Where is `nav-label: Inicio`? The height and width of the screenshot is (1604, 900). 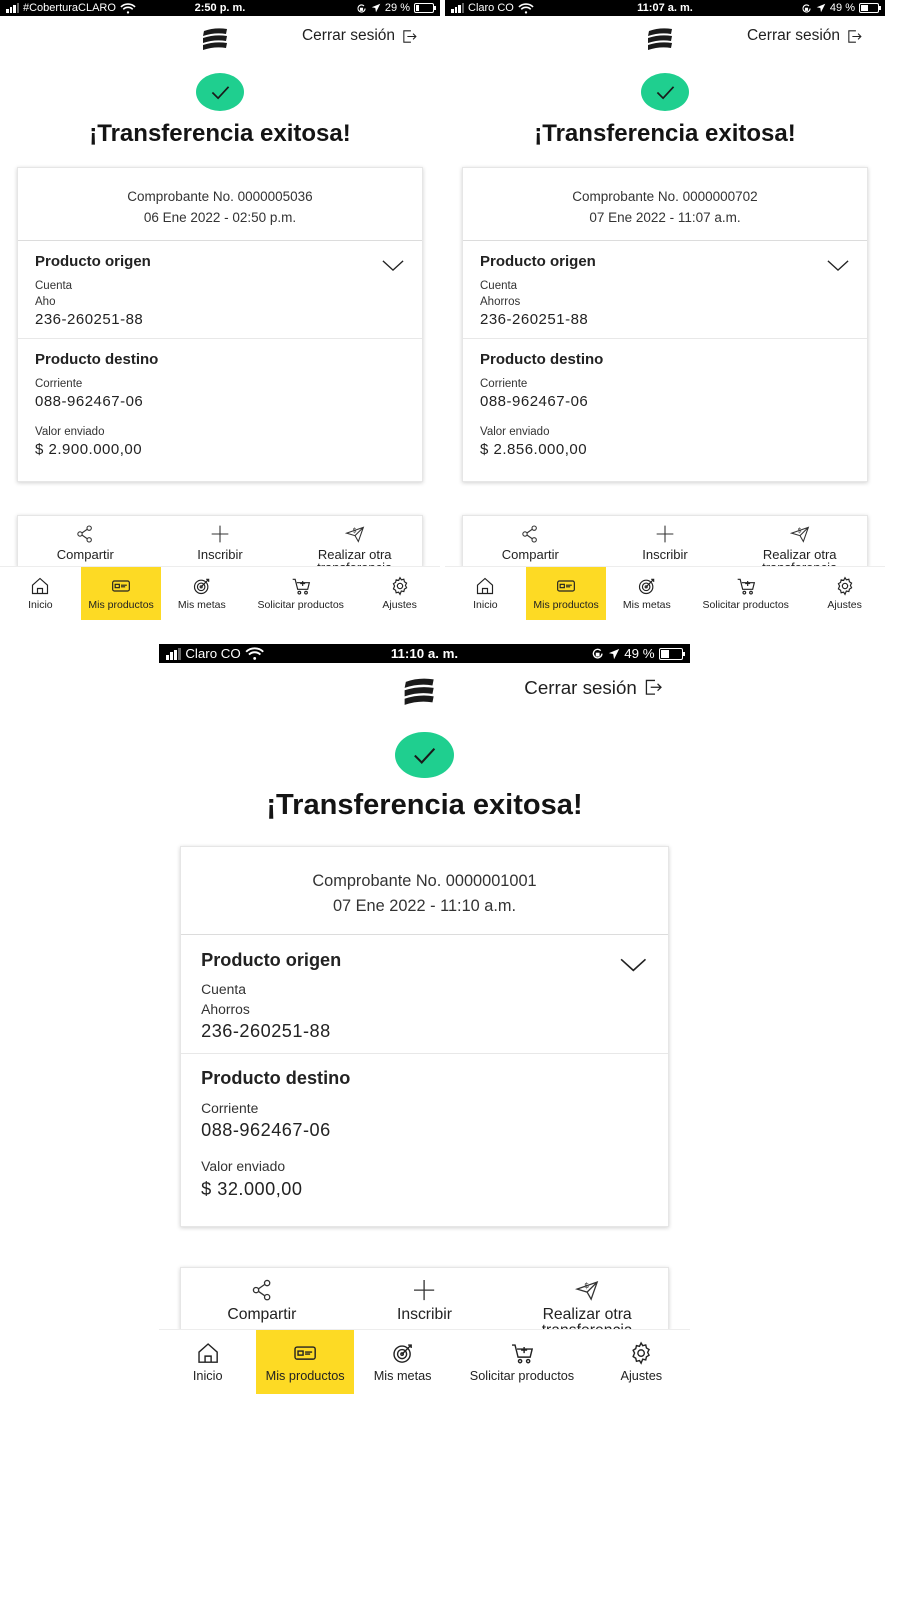
nav-label: Inicio is located at coordinates (207, 1375).